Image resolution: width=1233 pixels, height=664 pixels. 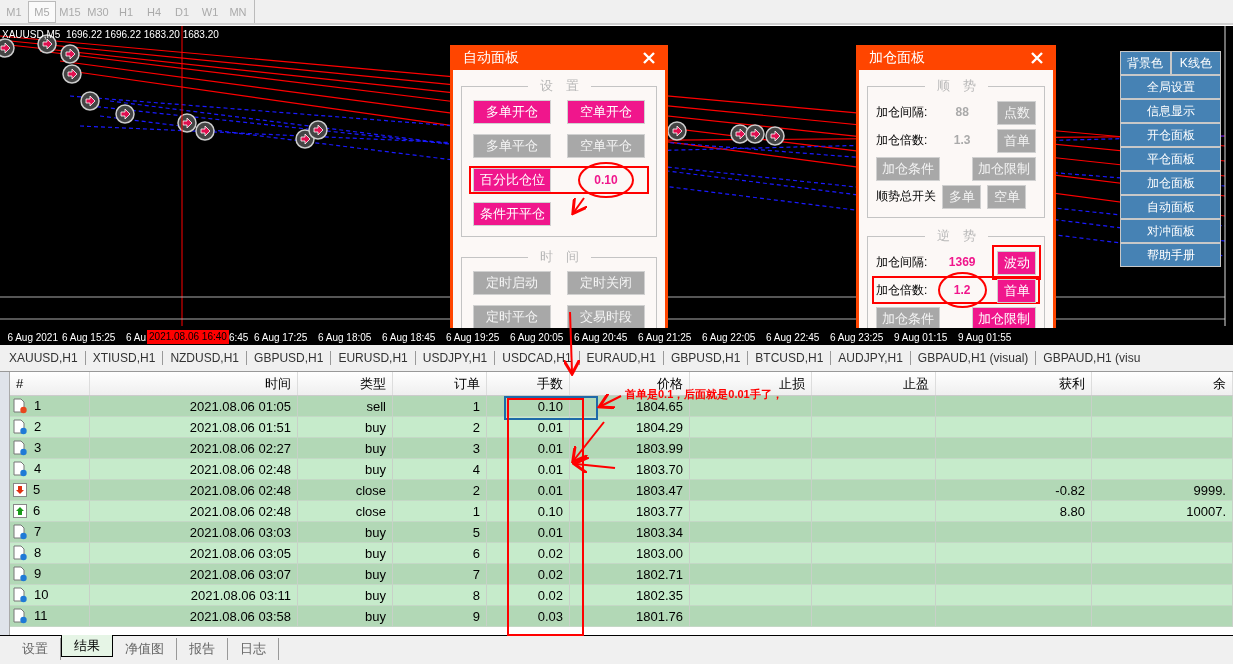 I want to click on column-header: 时间, so click(x=194, y=383).